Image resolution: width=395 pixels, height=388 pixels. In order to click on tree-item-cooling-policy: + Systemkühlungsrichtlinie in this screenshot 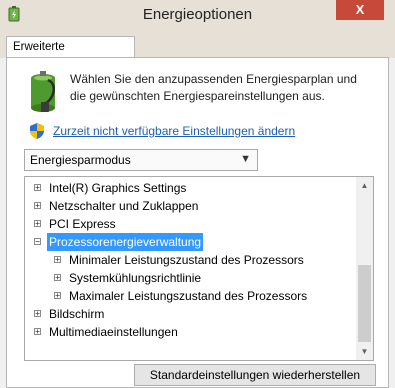, I will do `click(190, 278)`.